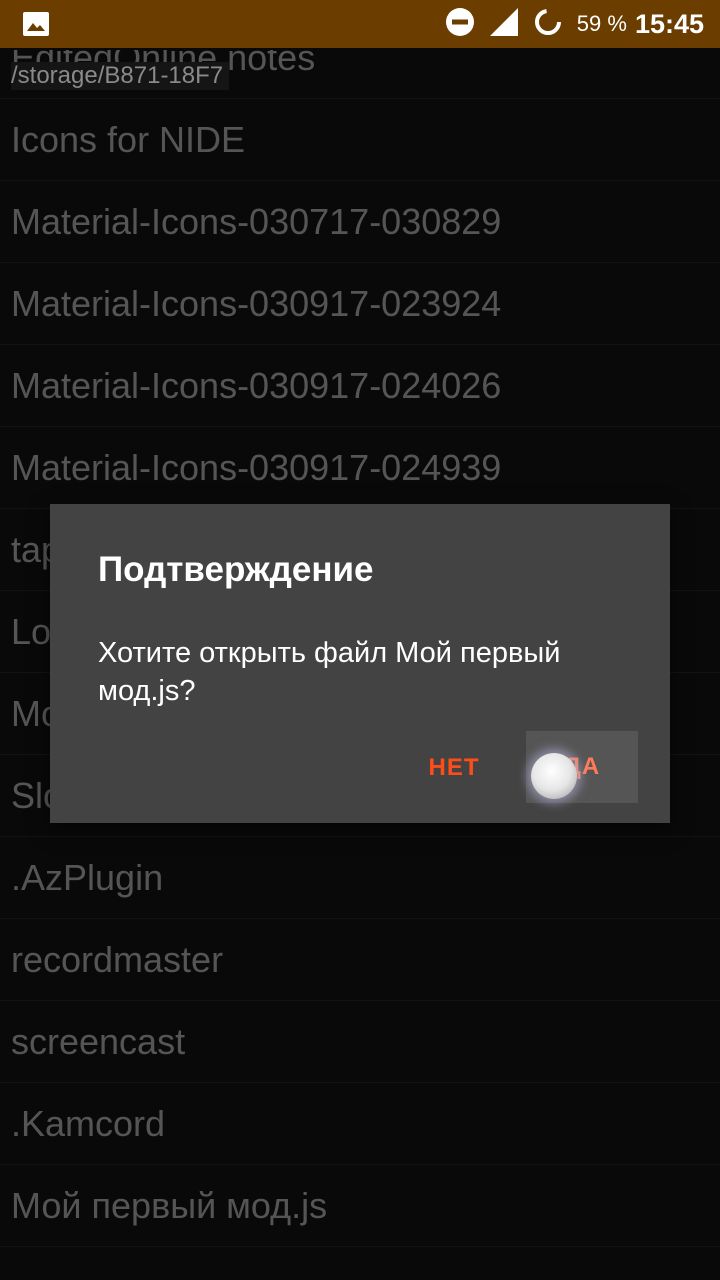  Describe the element at coordinates (236, 569) in the screenshot. I see `dialog-title: Подтверждение` at that location.